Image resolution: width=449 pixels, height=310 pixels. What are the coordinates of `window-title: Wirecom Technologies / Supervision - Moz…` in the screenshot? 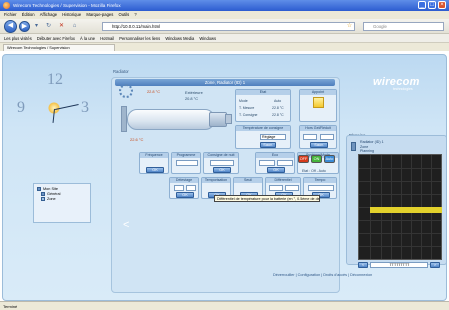 It's located at (67, 5).